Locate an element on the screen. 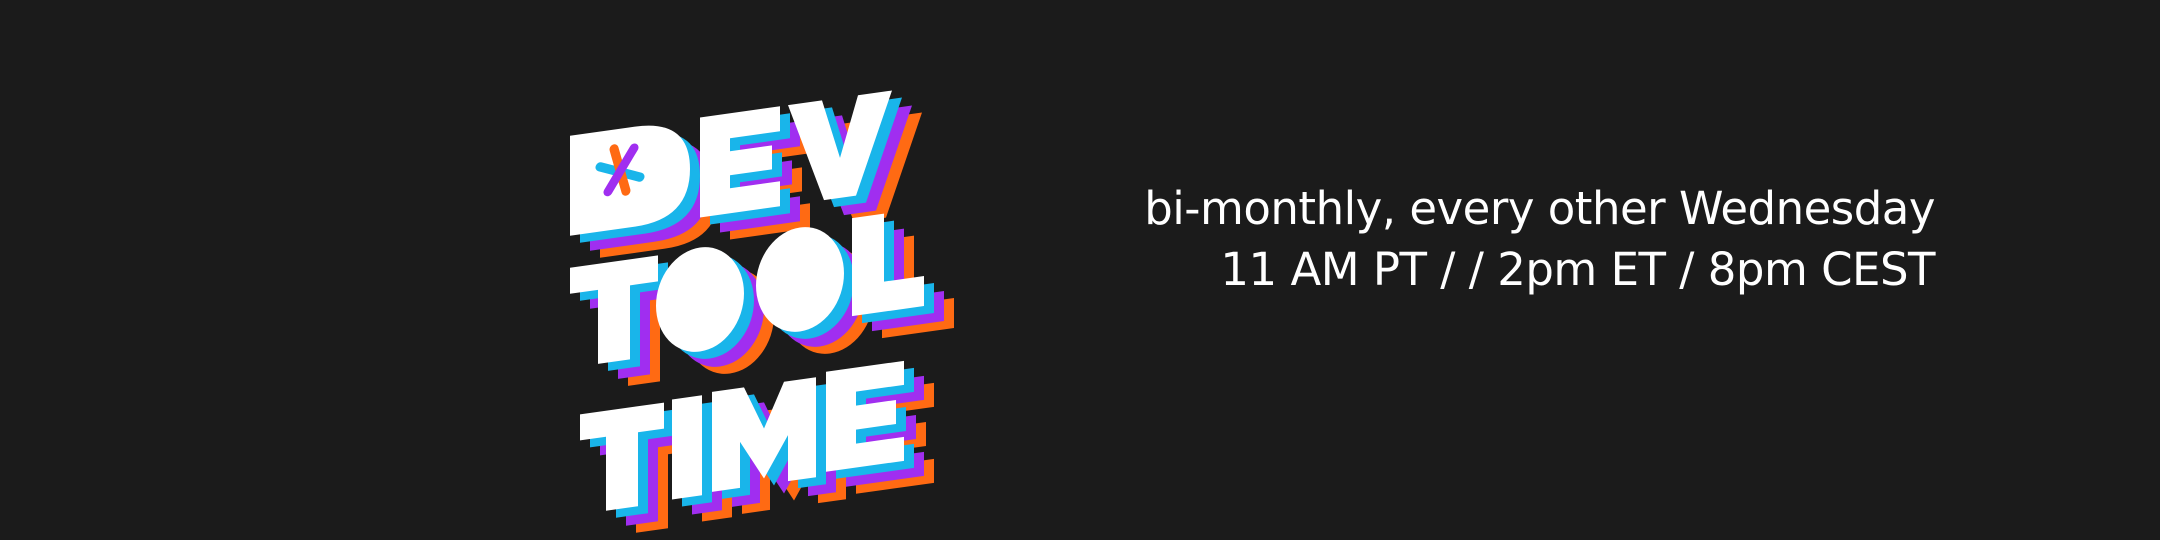 This screenshot has height=540, width=2160. schedule-times: 11 AM PT / / 2pm ET / 8pm CEST is located at coordinates (1577, 269).